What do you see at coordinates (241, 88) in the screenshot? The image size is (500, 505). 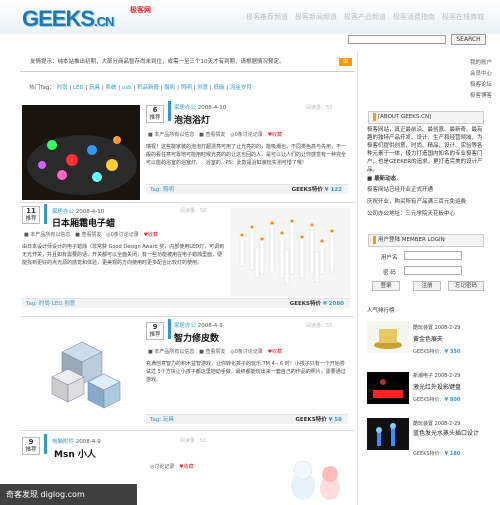 I see `tag-link: 流金岁月` at bounding box center [241, 88].